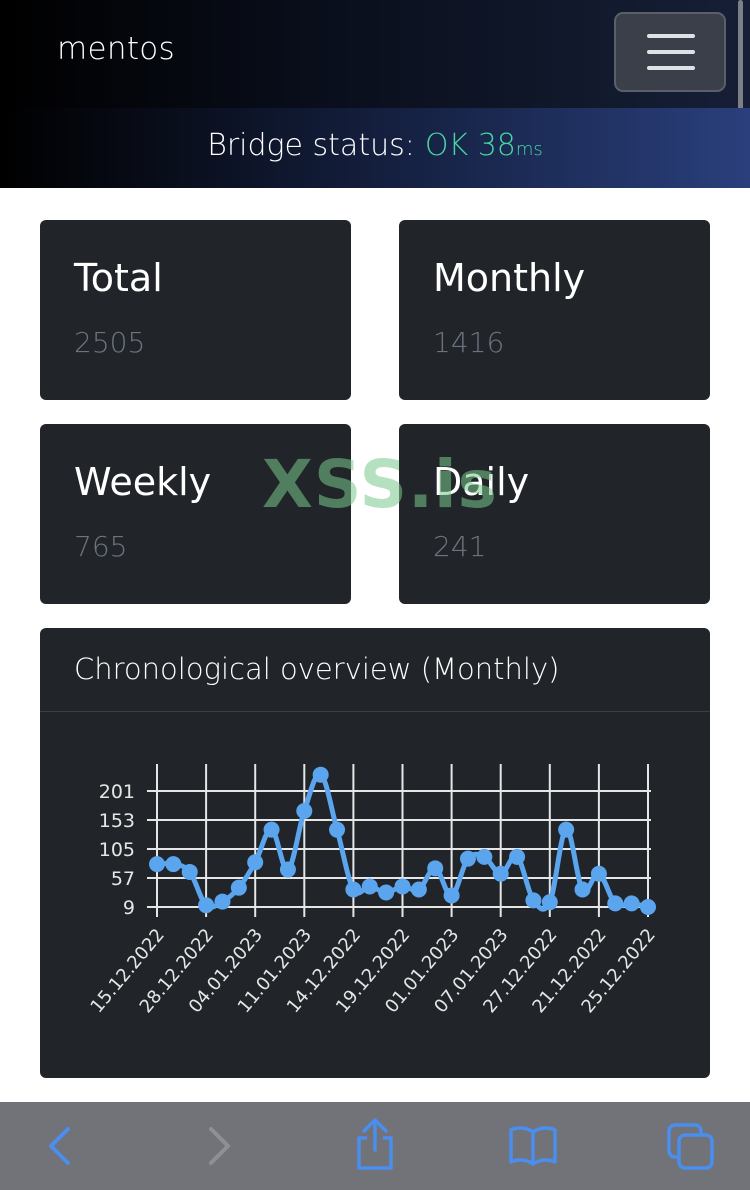 Image resolution: width=750 pixels, height=1190 pixels. What do you see at coordinates (118, 278) in the screenshot?
I see `total-card-title: Total` at bounding box center [118, 278].